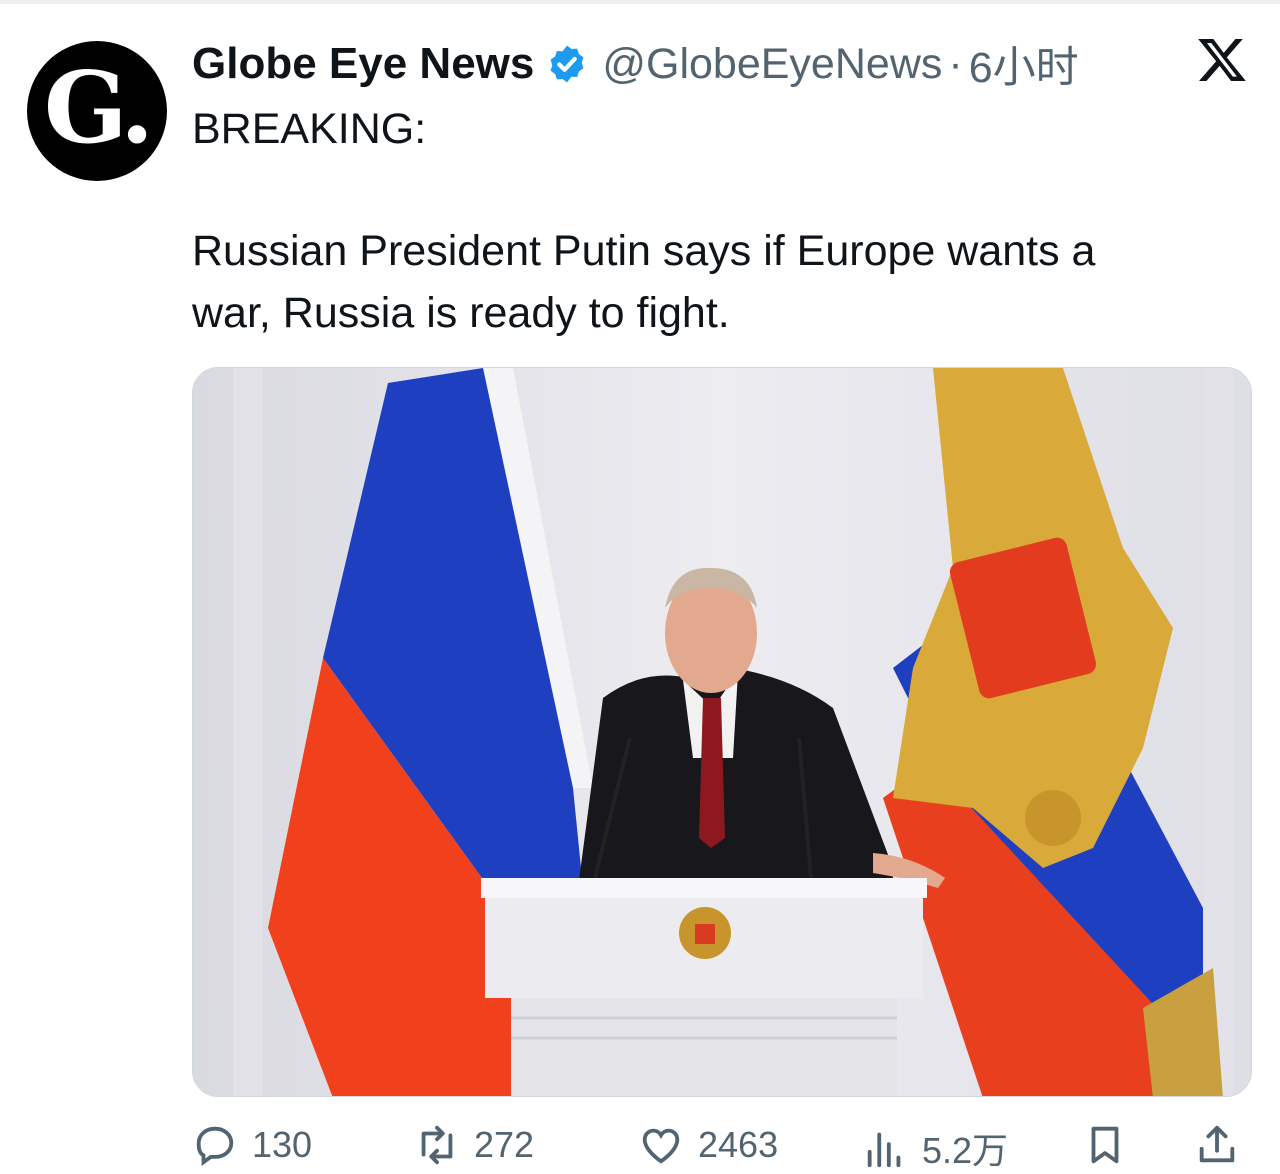 The image size is (1280, 1174). I want to click on bookmark-button, so click(1112, 1145).